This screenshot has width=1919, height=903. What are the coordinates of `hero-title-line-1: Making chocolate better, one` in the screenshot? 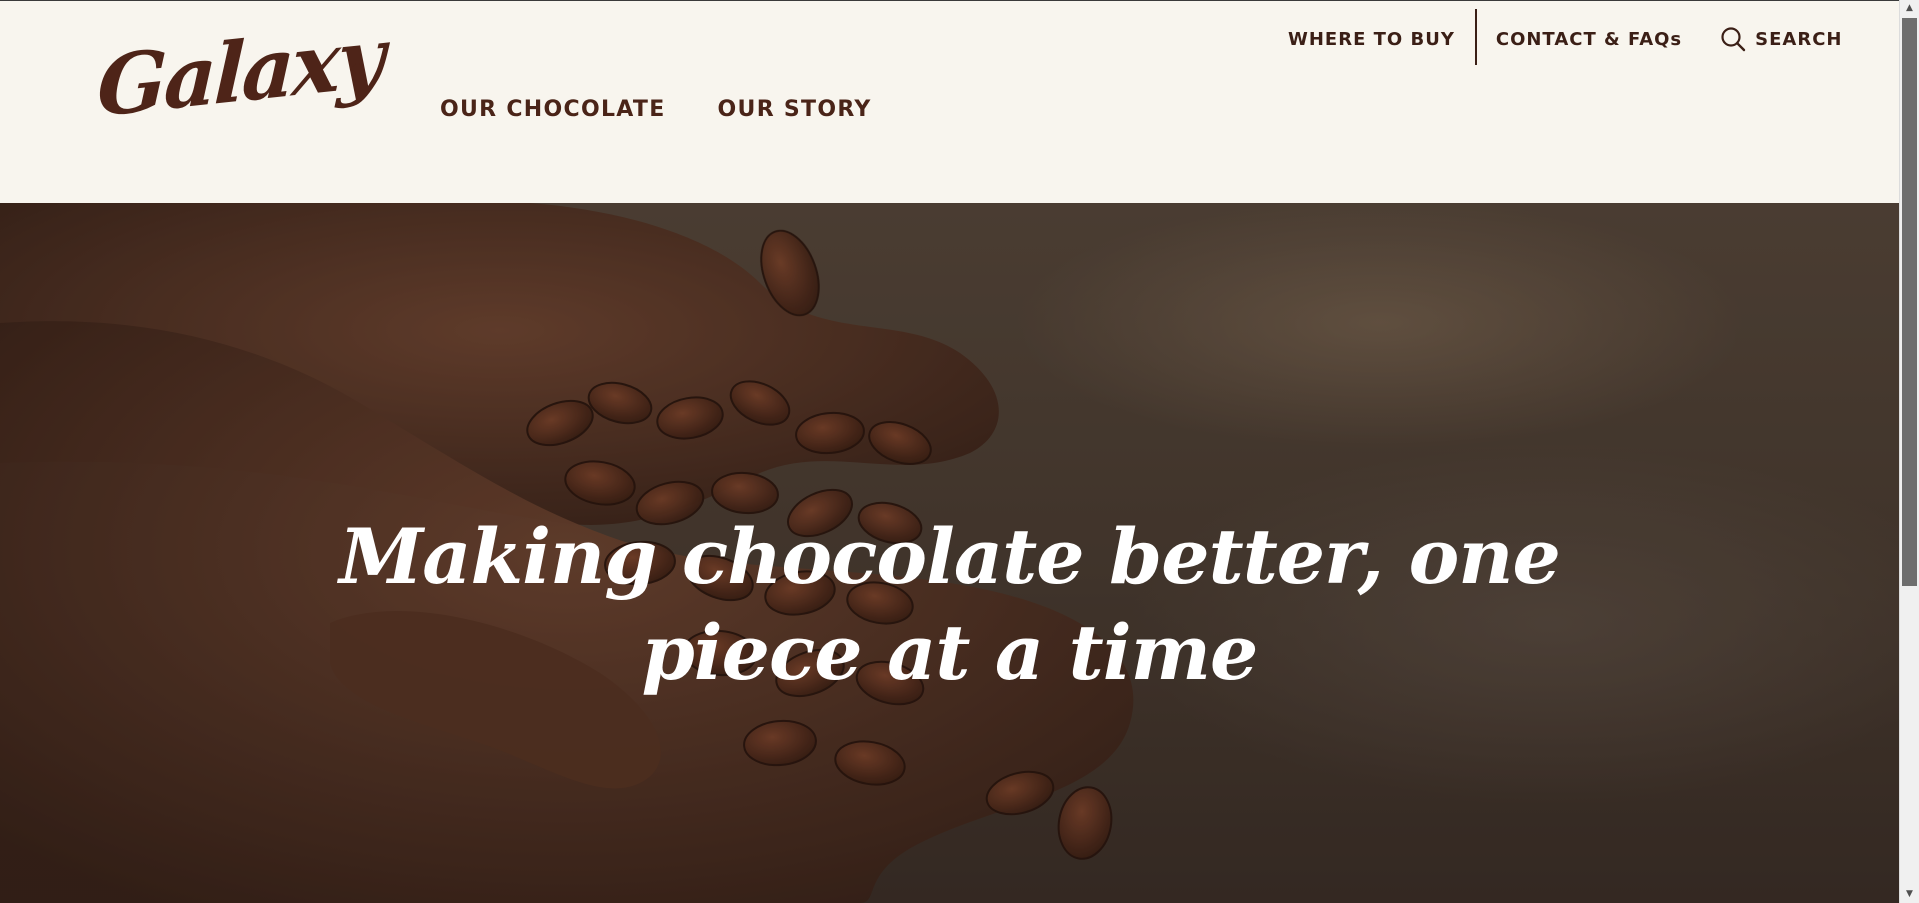 It's located at (950, 556).